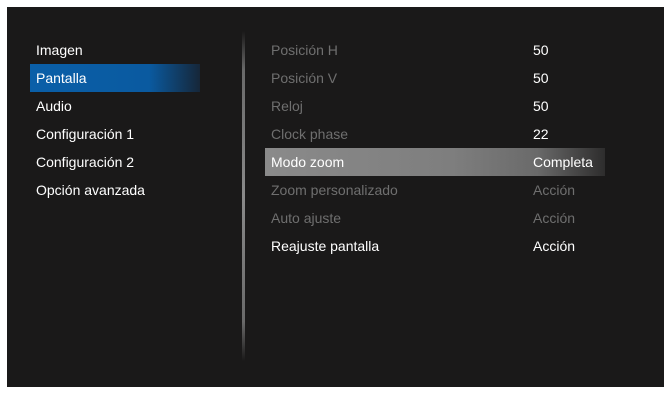  I want to click on menu-item-configuracion-2: Configuración 2, so click(115, 162).